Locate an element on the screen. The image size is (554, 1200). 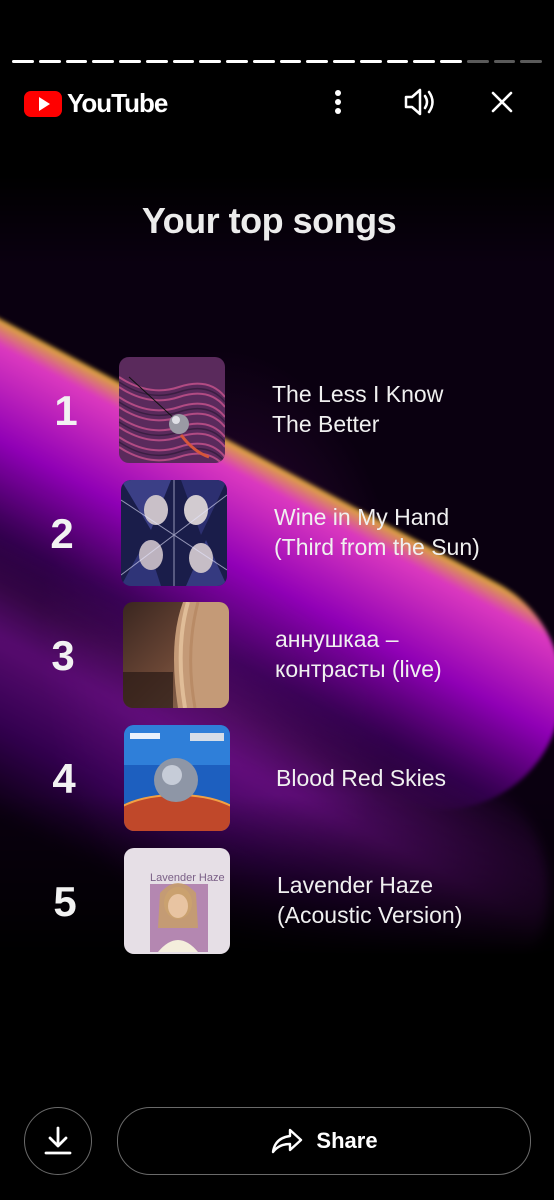
page-title: Your top songs is located at coordinates (269, 220).